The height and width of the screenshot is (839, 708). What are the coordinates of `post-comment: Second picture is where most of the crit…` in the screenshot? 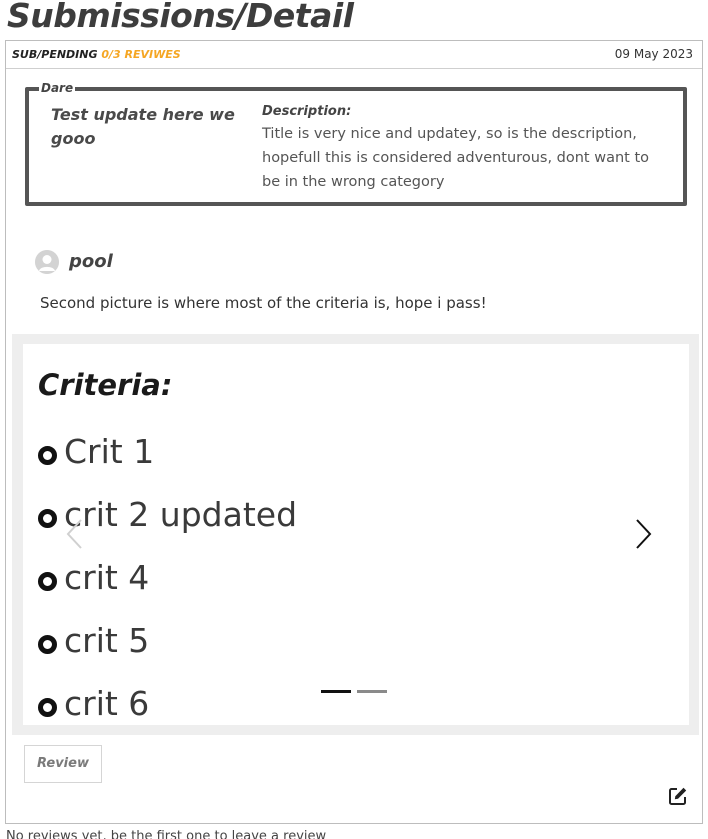 It's located at (263, 303).